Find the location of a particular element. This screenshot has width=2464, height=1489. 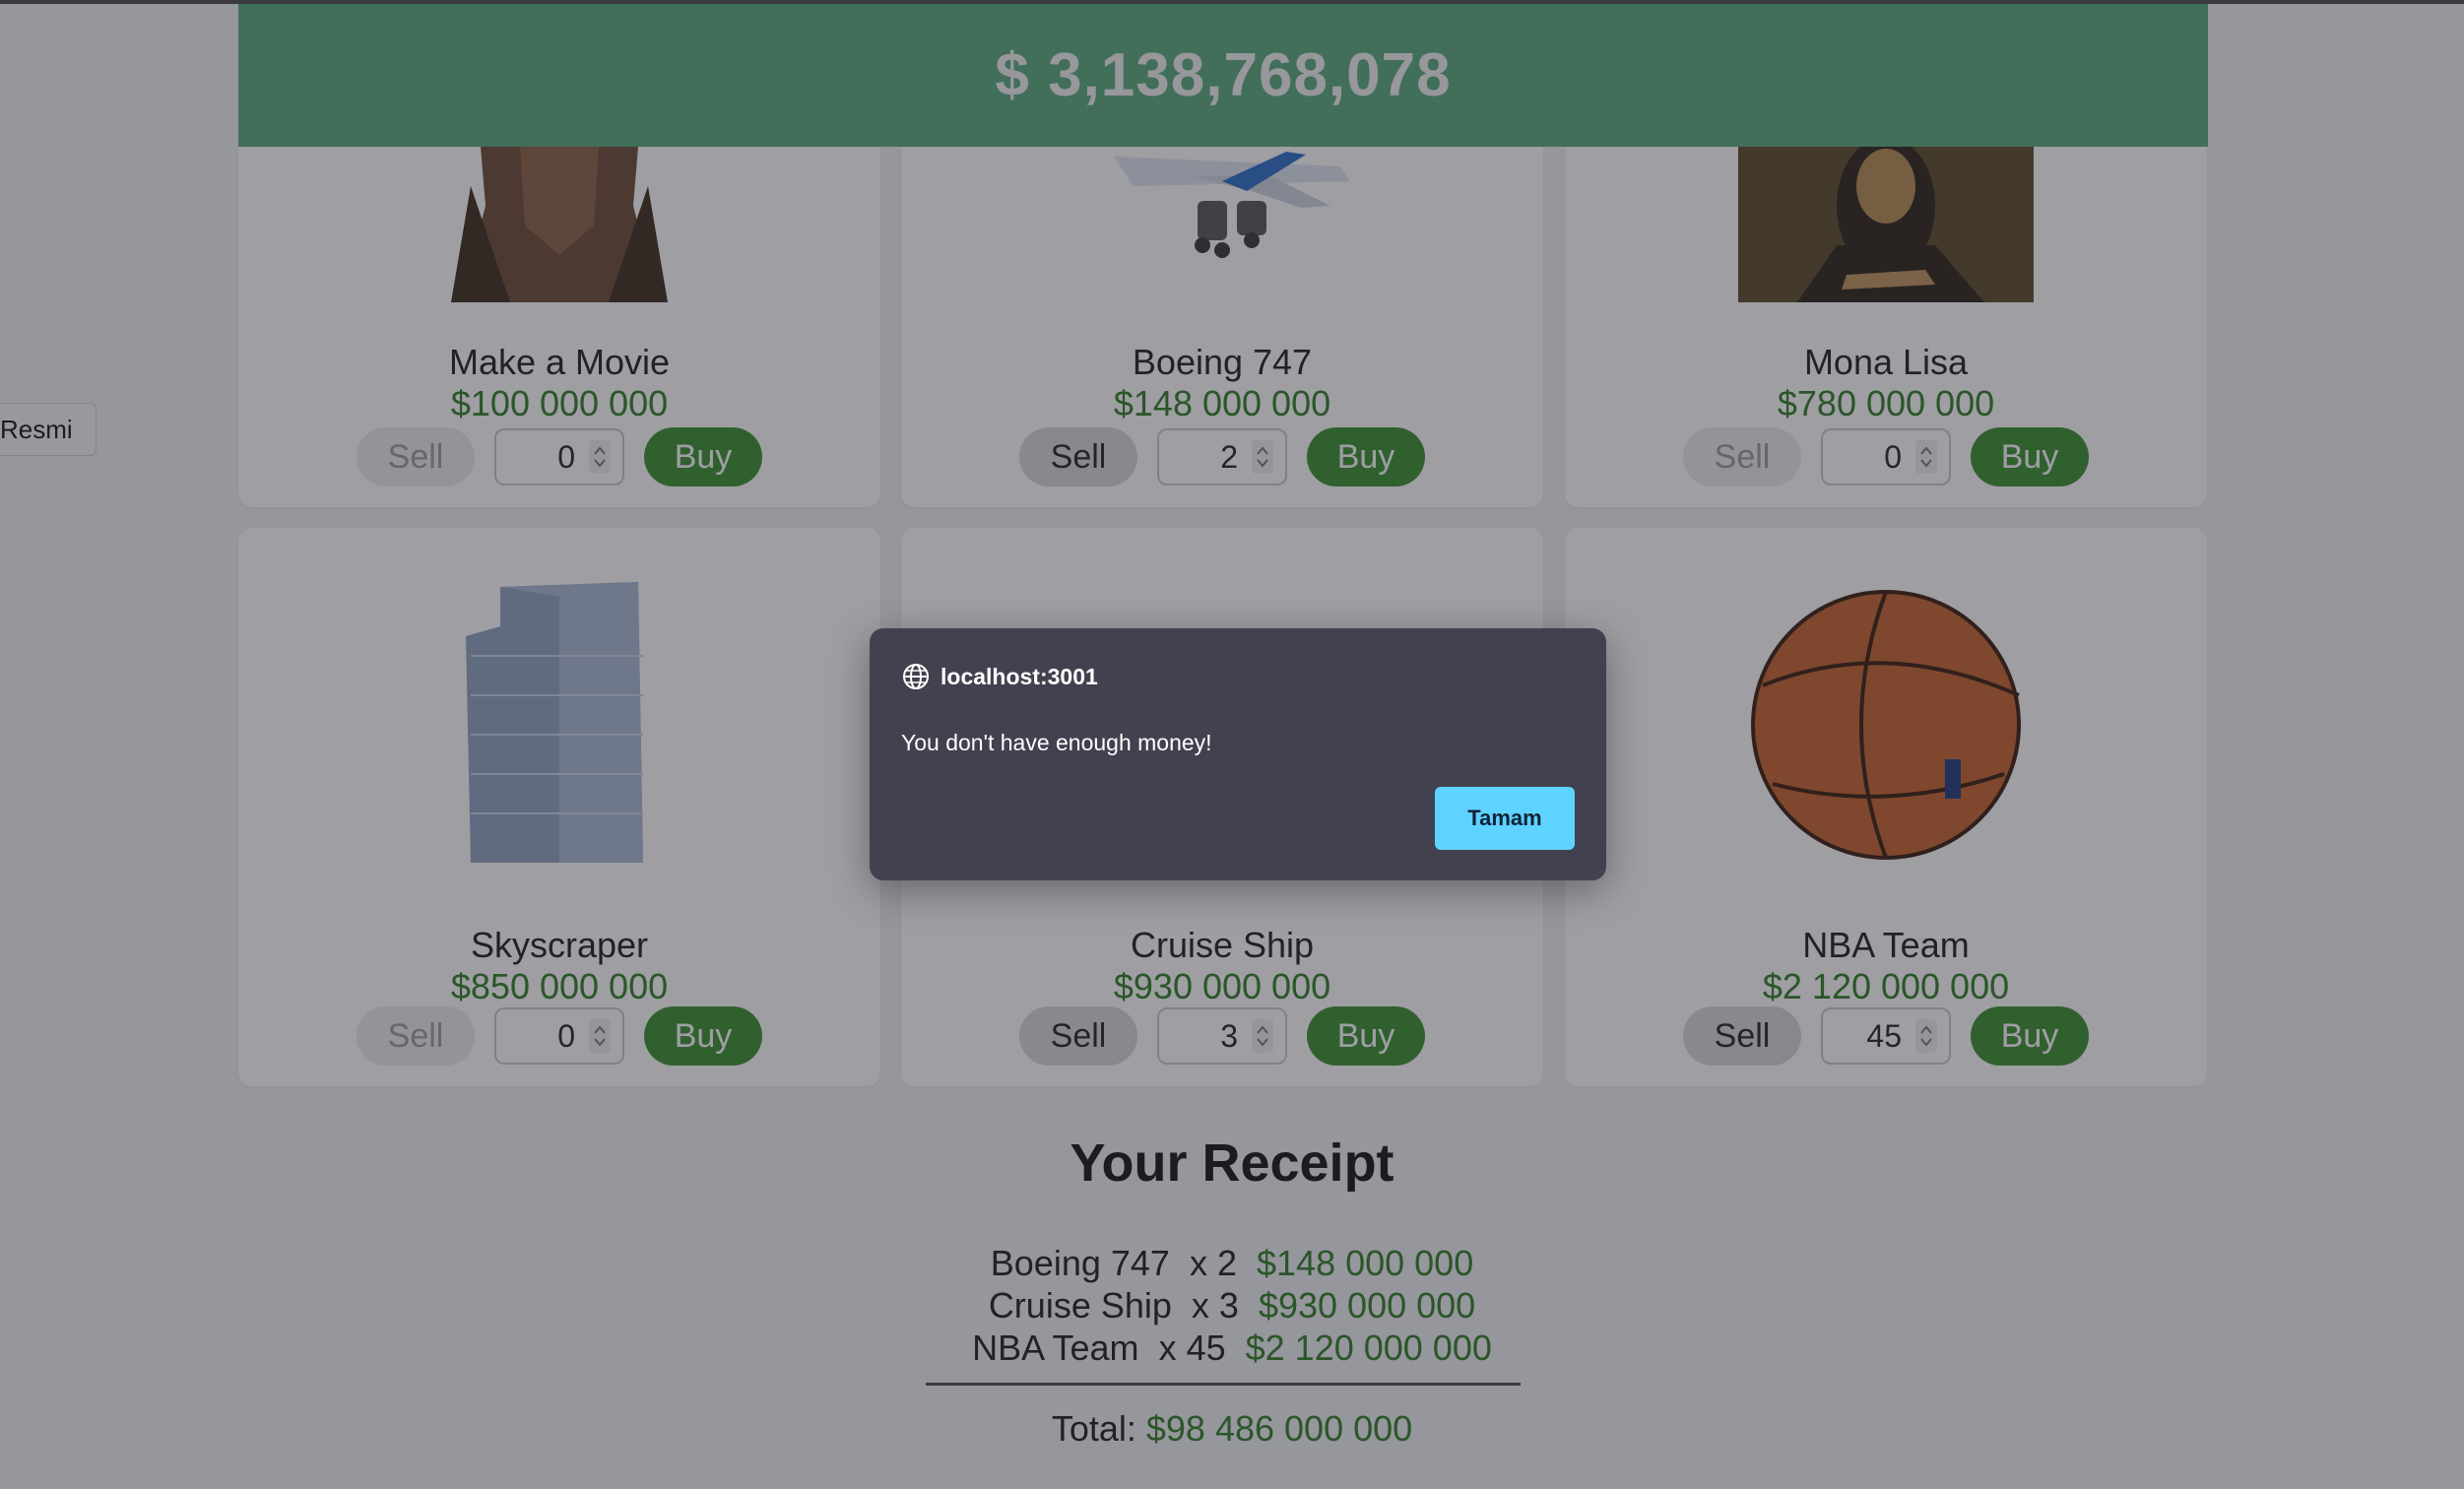

globe-icon is located at coordinates (916, 676).